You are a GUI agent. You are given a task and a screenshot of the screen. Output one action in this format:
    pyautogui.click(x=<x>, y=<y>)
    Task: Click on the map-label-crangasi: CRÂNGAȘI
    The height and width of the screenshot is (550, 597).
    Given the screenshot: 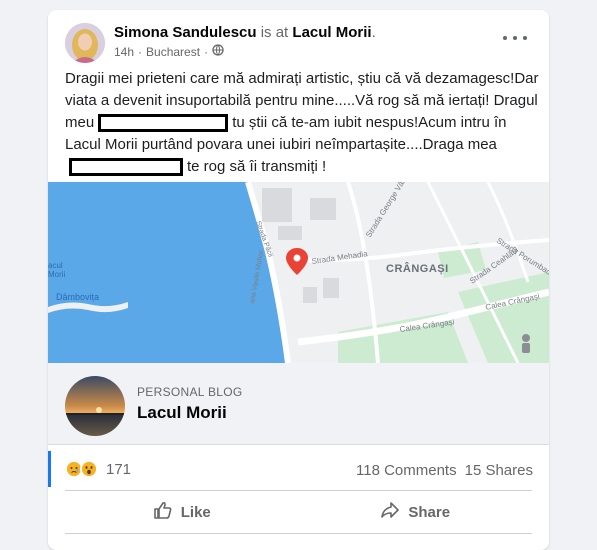 What is the action you would take?
    pyautogui.click(x=417, y=268)
    